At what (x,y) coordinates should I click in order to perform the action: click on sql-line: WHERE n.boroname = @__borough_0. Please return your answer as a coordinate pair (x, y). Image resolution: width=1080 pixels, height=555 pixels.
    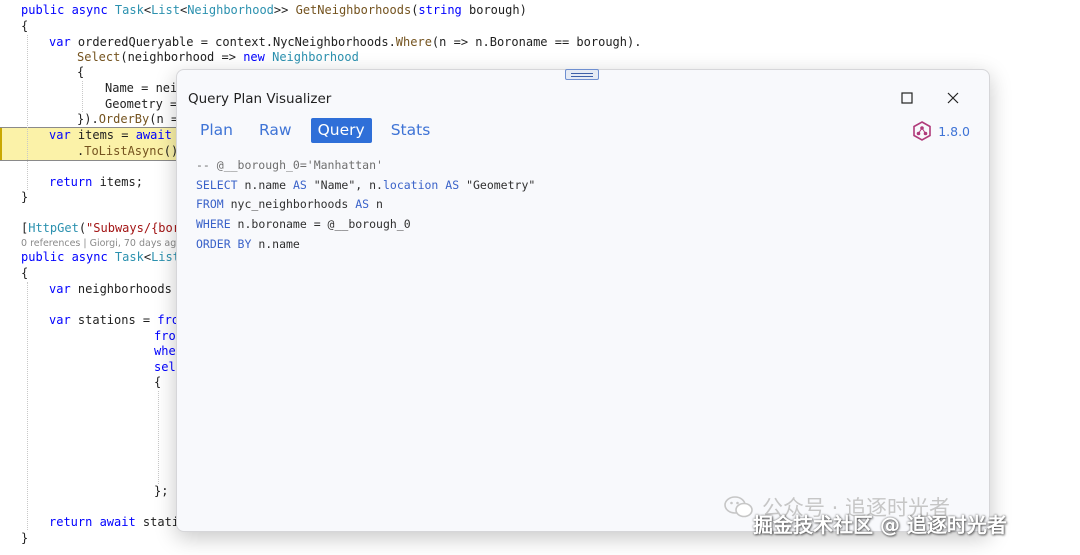
    Looking at the image, I should click on (365, 225).